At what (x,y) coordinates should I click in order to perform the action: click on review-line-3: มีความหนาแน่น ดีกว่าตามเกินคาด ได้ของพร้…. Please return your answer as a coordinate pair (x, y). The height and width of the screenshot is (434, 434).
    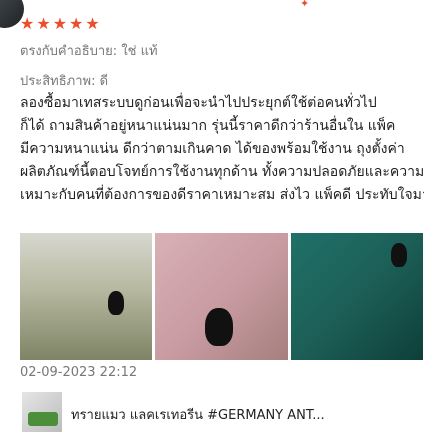
    Looking at the image, I should click on (212, 149).